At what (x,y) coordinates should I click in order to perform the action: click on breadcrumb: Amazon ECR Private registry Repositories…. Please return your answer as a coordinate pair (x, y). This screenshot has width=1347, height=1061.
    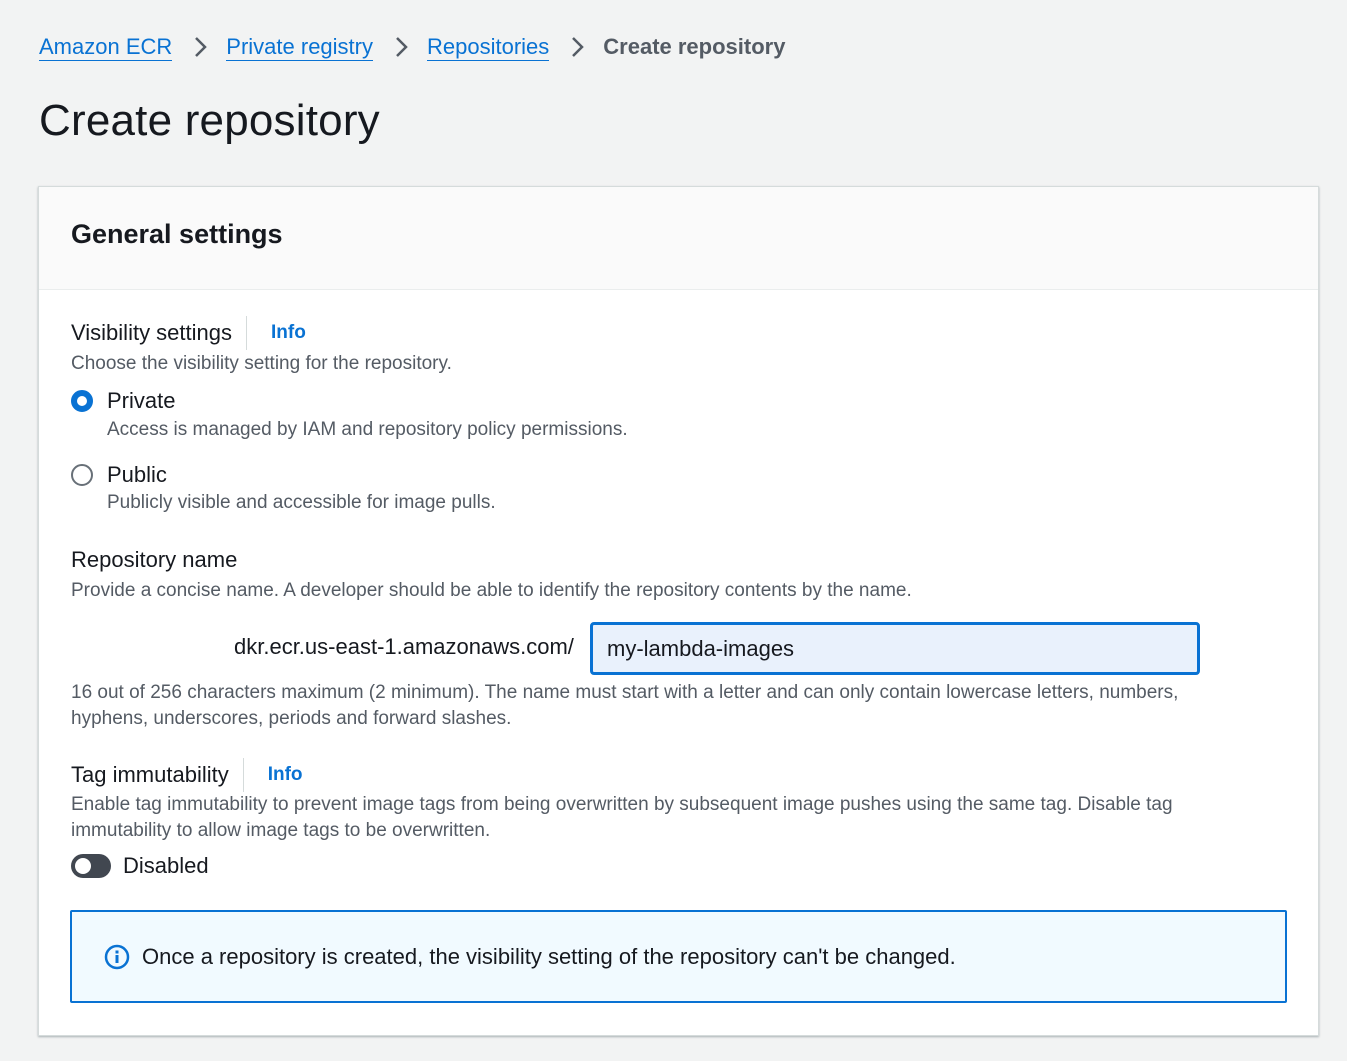
    Looking at the image, I should click on (412, 47).